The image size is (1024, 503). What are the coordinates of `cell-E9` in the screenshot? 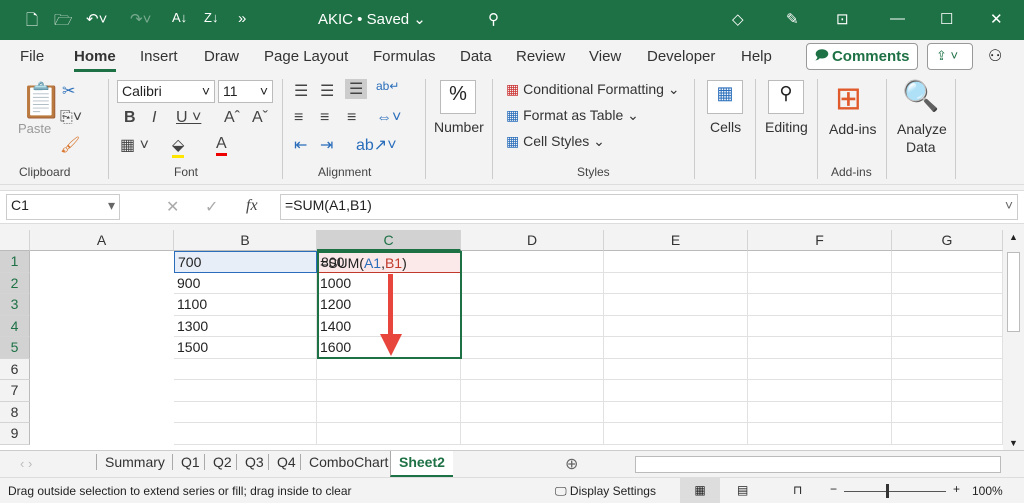 It's located at (820, 434).